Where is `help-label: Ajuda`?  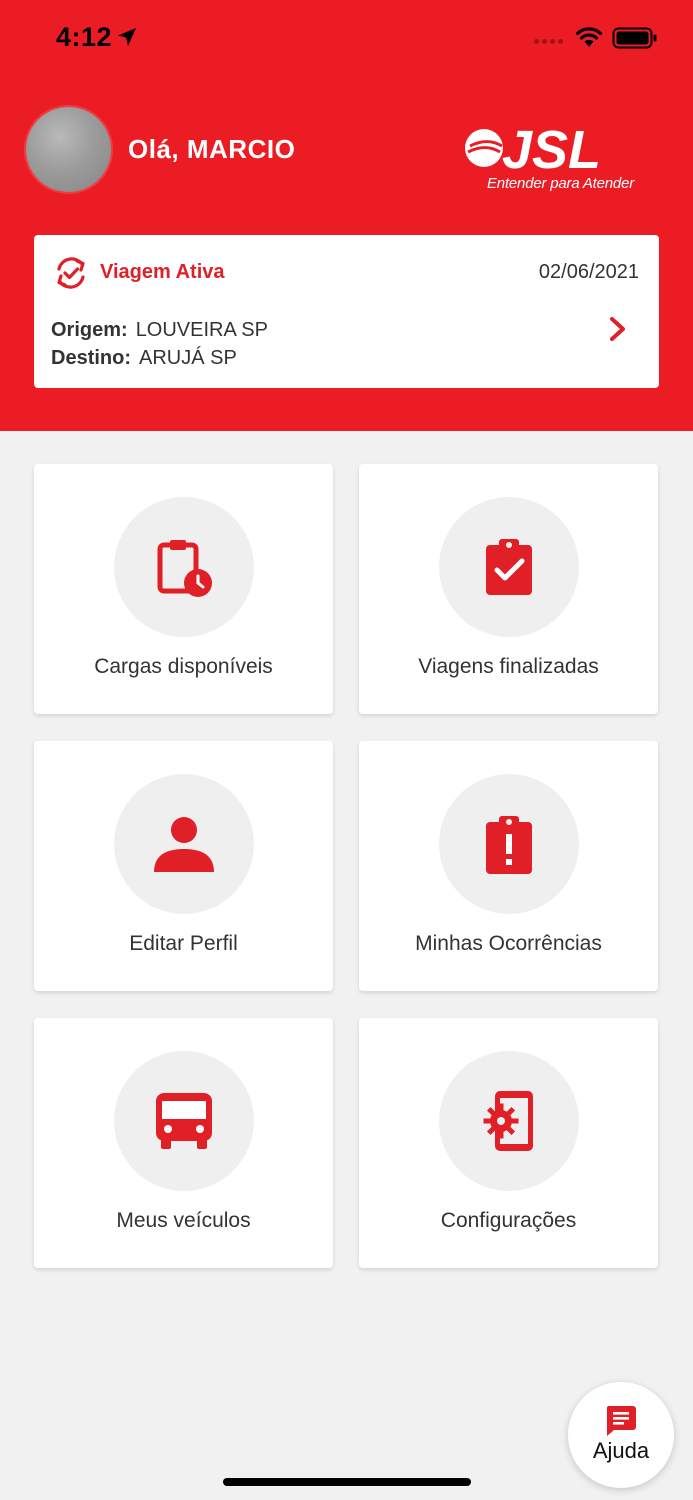 help-label: Ajuda is located at coordinates (621, 1450).